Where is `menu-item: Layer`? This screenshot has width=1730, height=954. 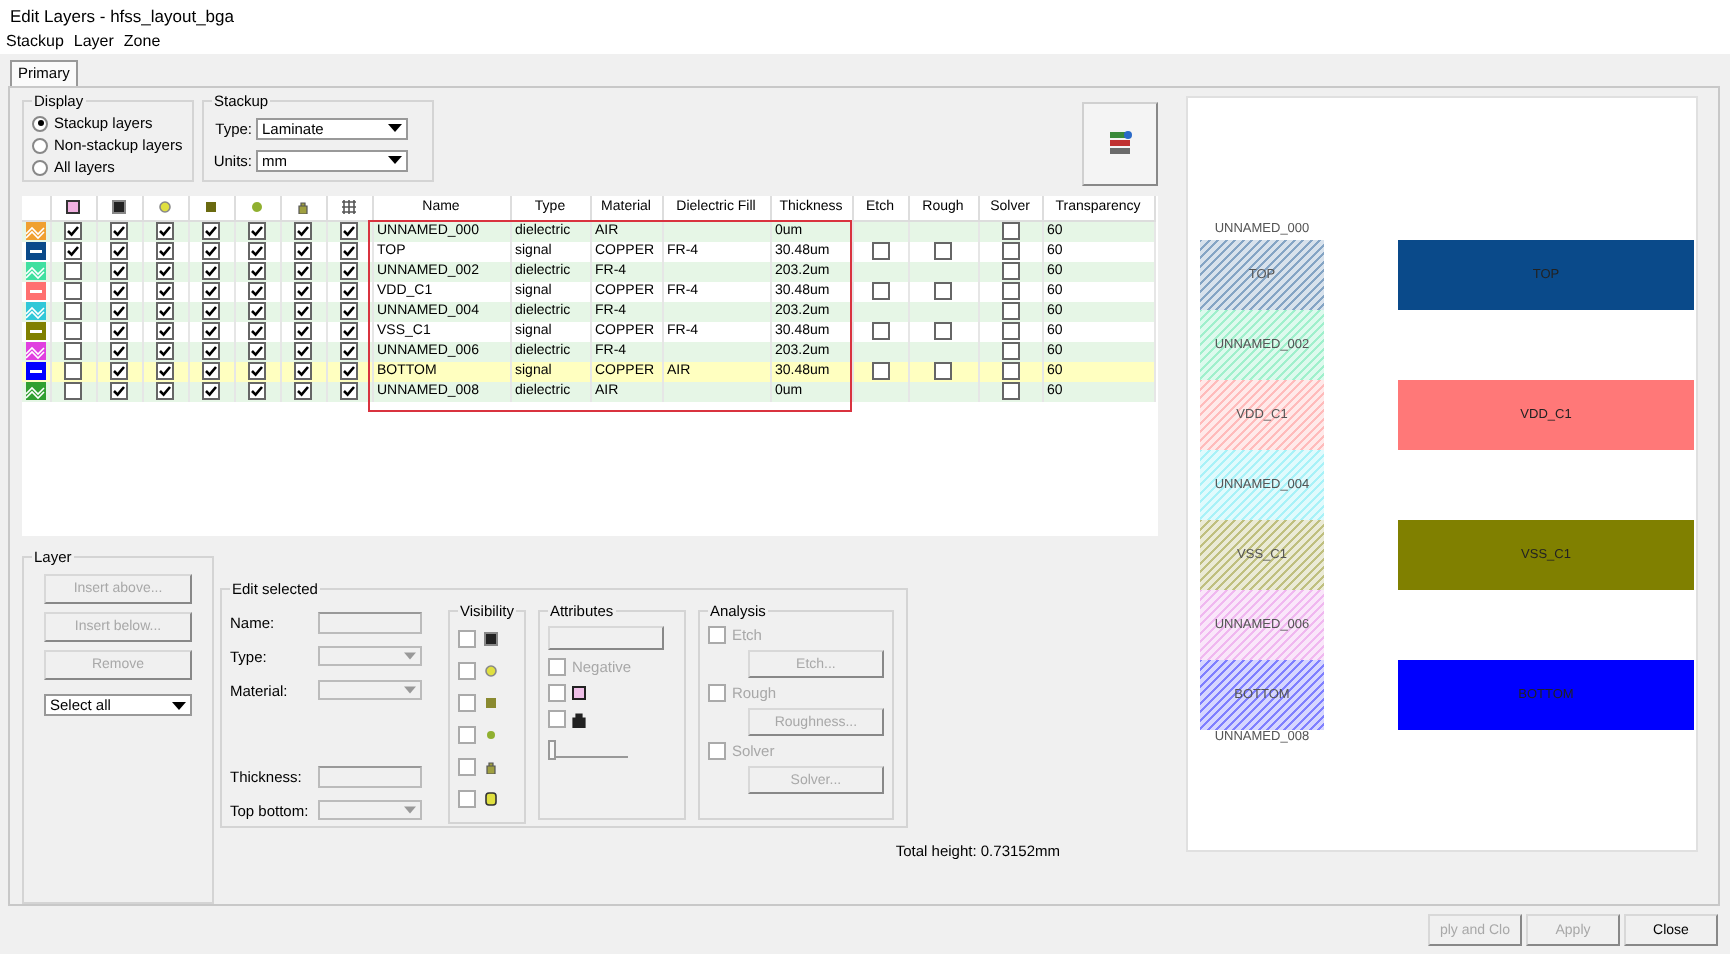 menu-item: Layer is located at coordinates (93, 41).